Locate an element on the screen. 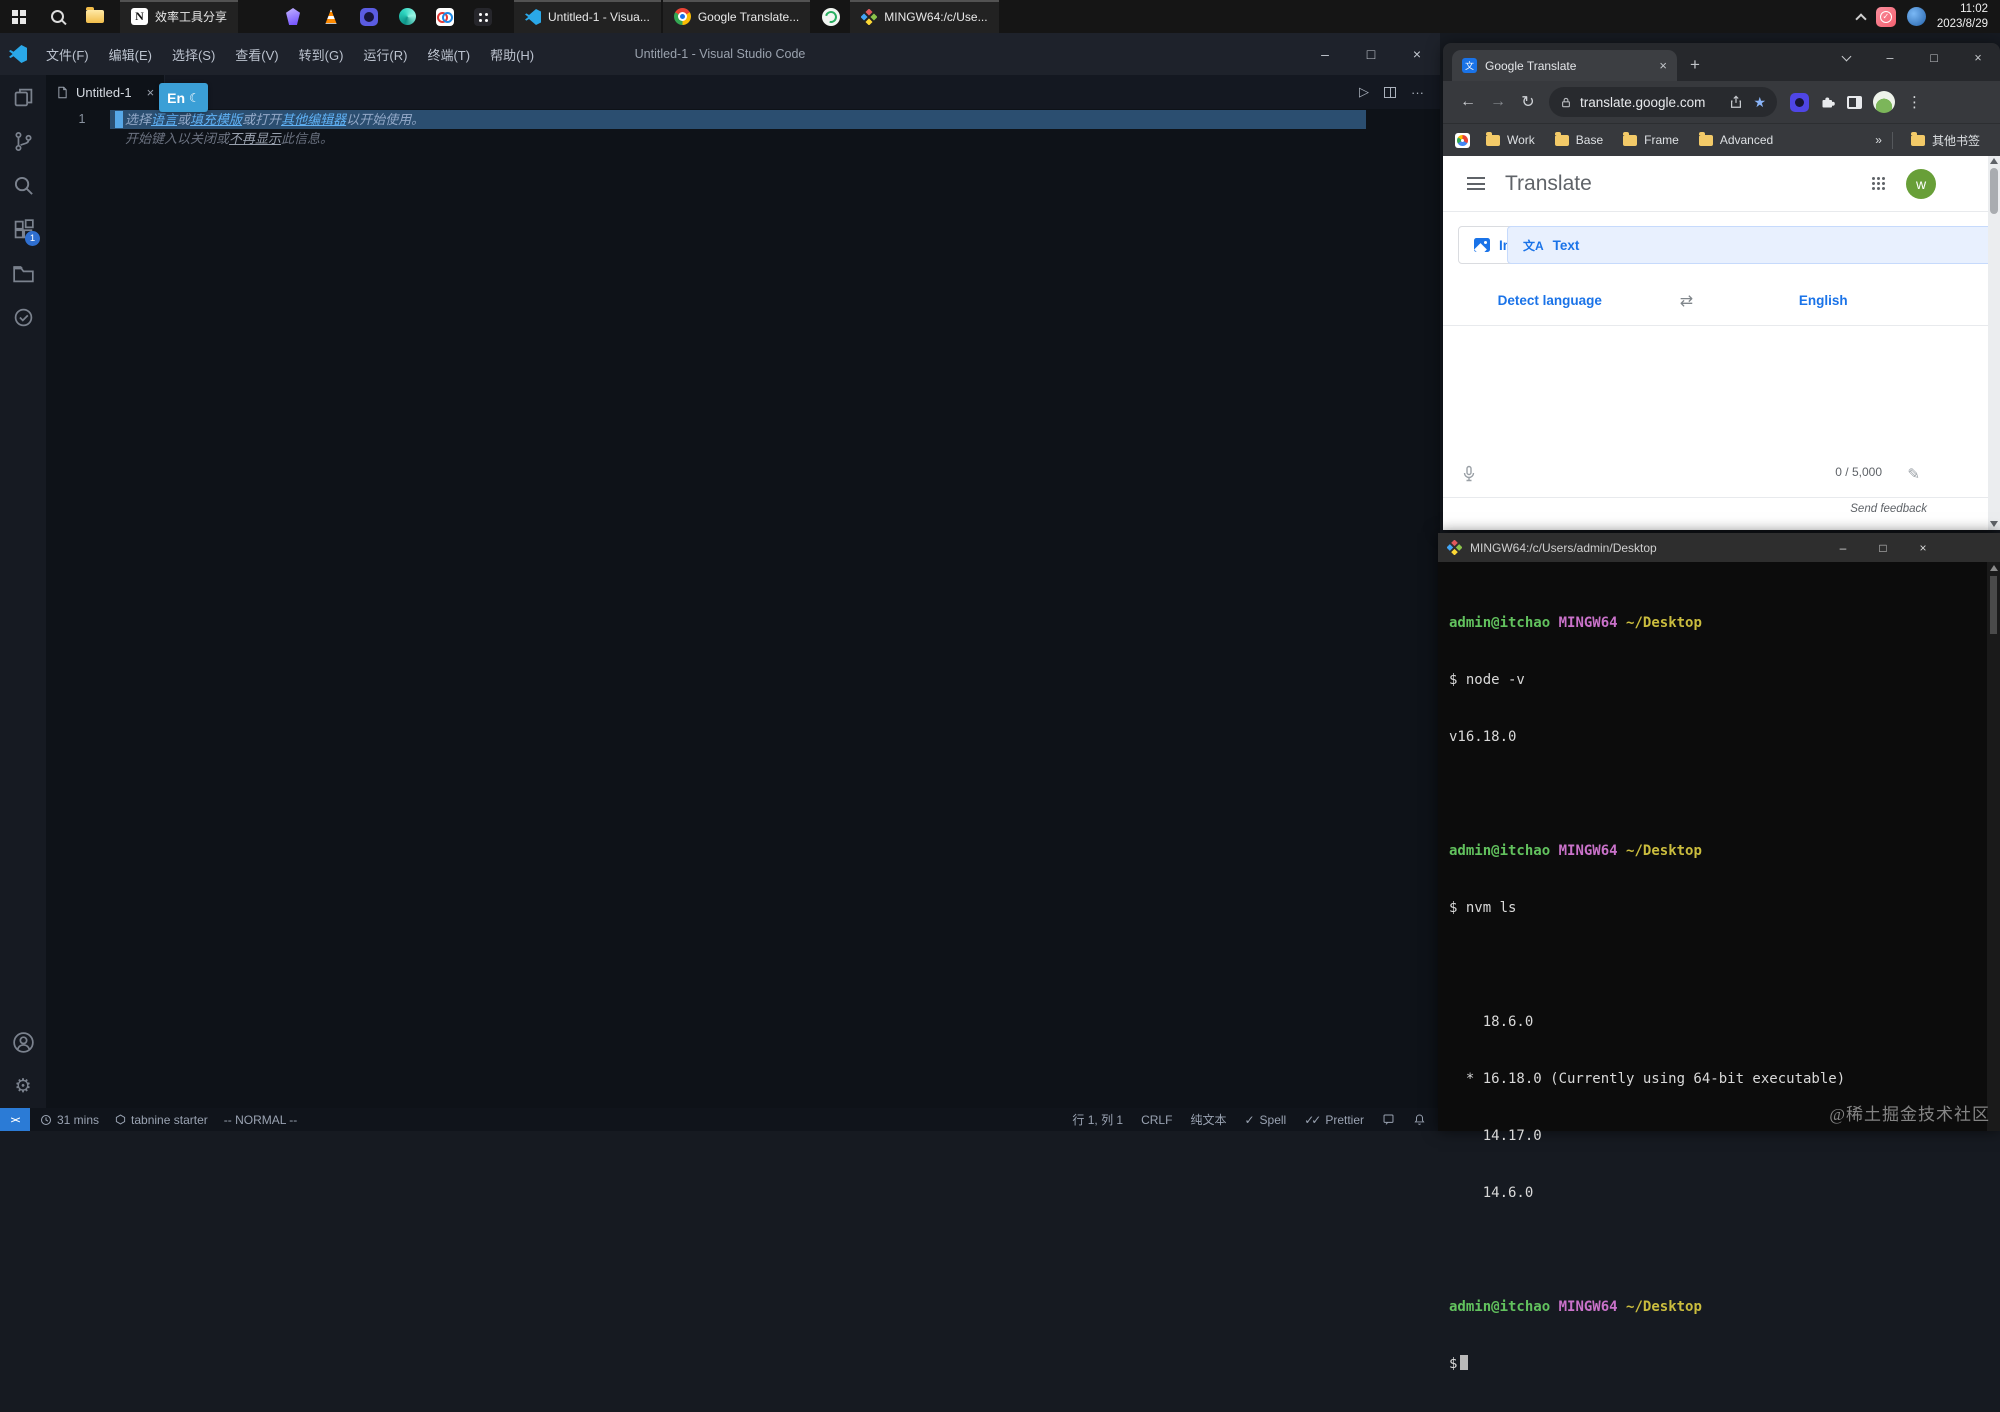 This screenshot has height=1412, width=2000. activity-account-button is located at coordinates (23, 1042).